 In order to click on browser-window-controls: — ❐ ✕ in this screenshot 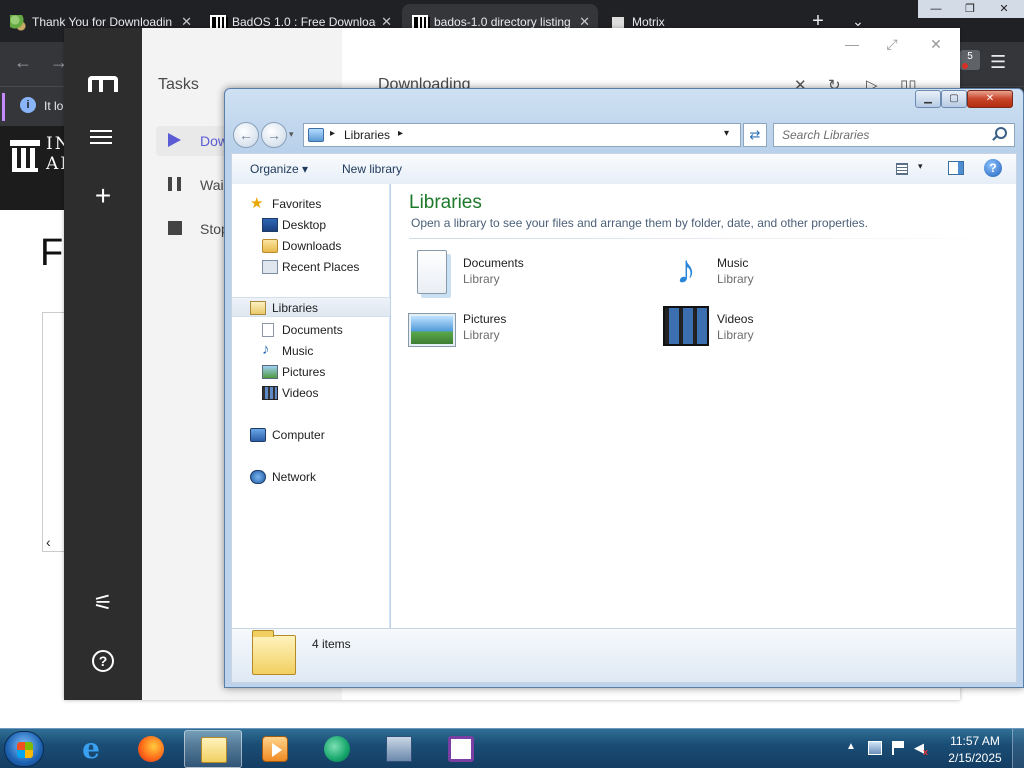, I will do `click(971, 9)`.